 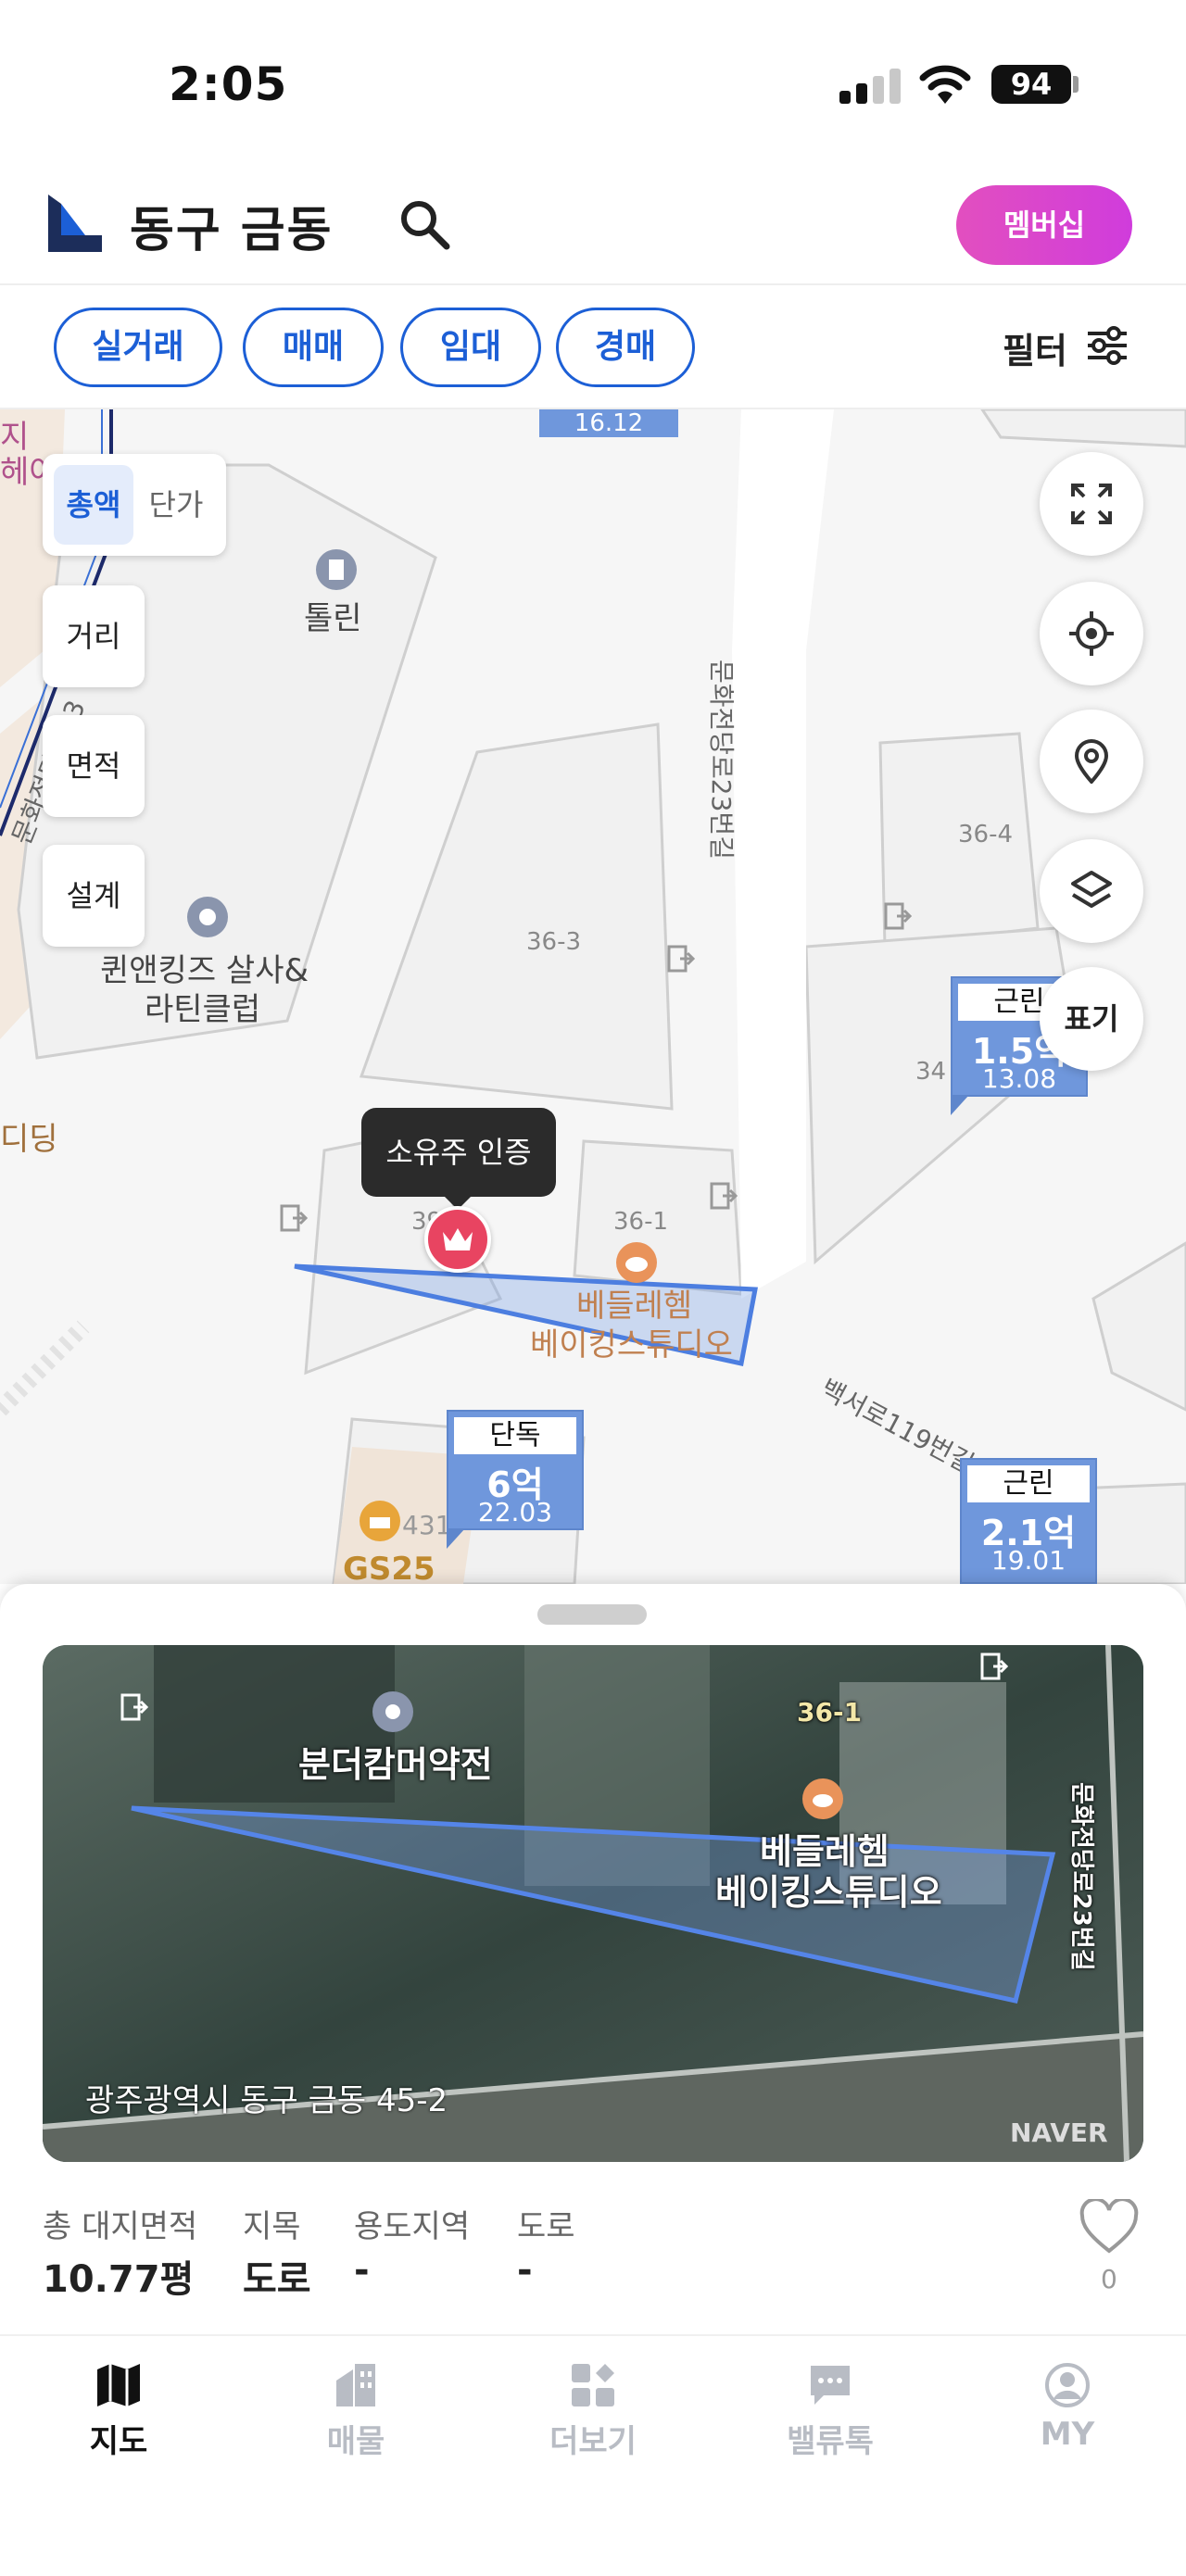 What do you see at coordinates (1059, 2132) in the screenshot?
I see `map-provider-logo: NAVER` at bounding box center [1059, 2132].